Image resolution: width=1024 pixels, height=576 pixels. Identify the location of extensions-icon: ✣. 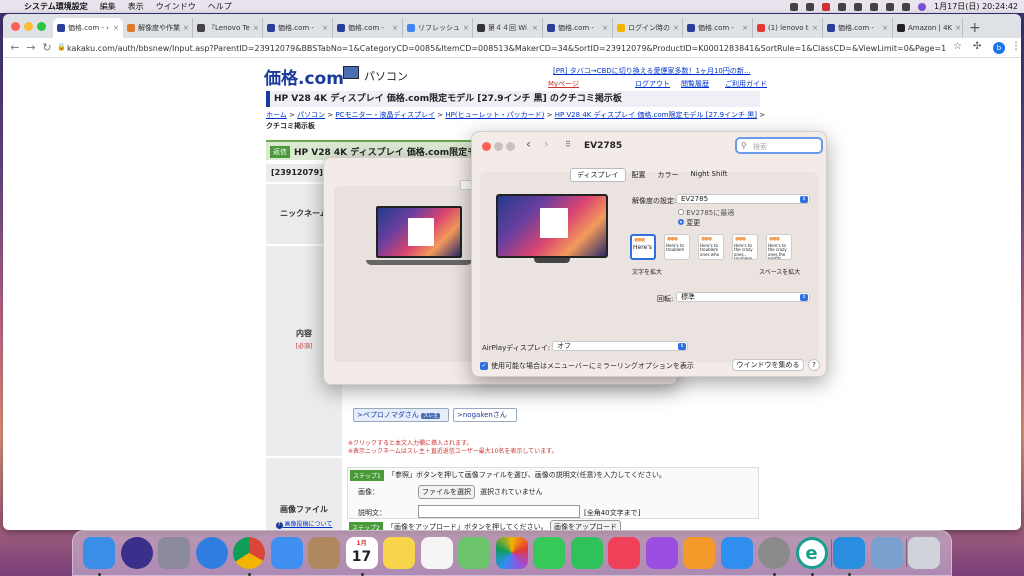
(977, 46).